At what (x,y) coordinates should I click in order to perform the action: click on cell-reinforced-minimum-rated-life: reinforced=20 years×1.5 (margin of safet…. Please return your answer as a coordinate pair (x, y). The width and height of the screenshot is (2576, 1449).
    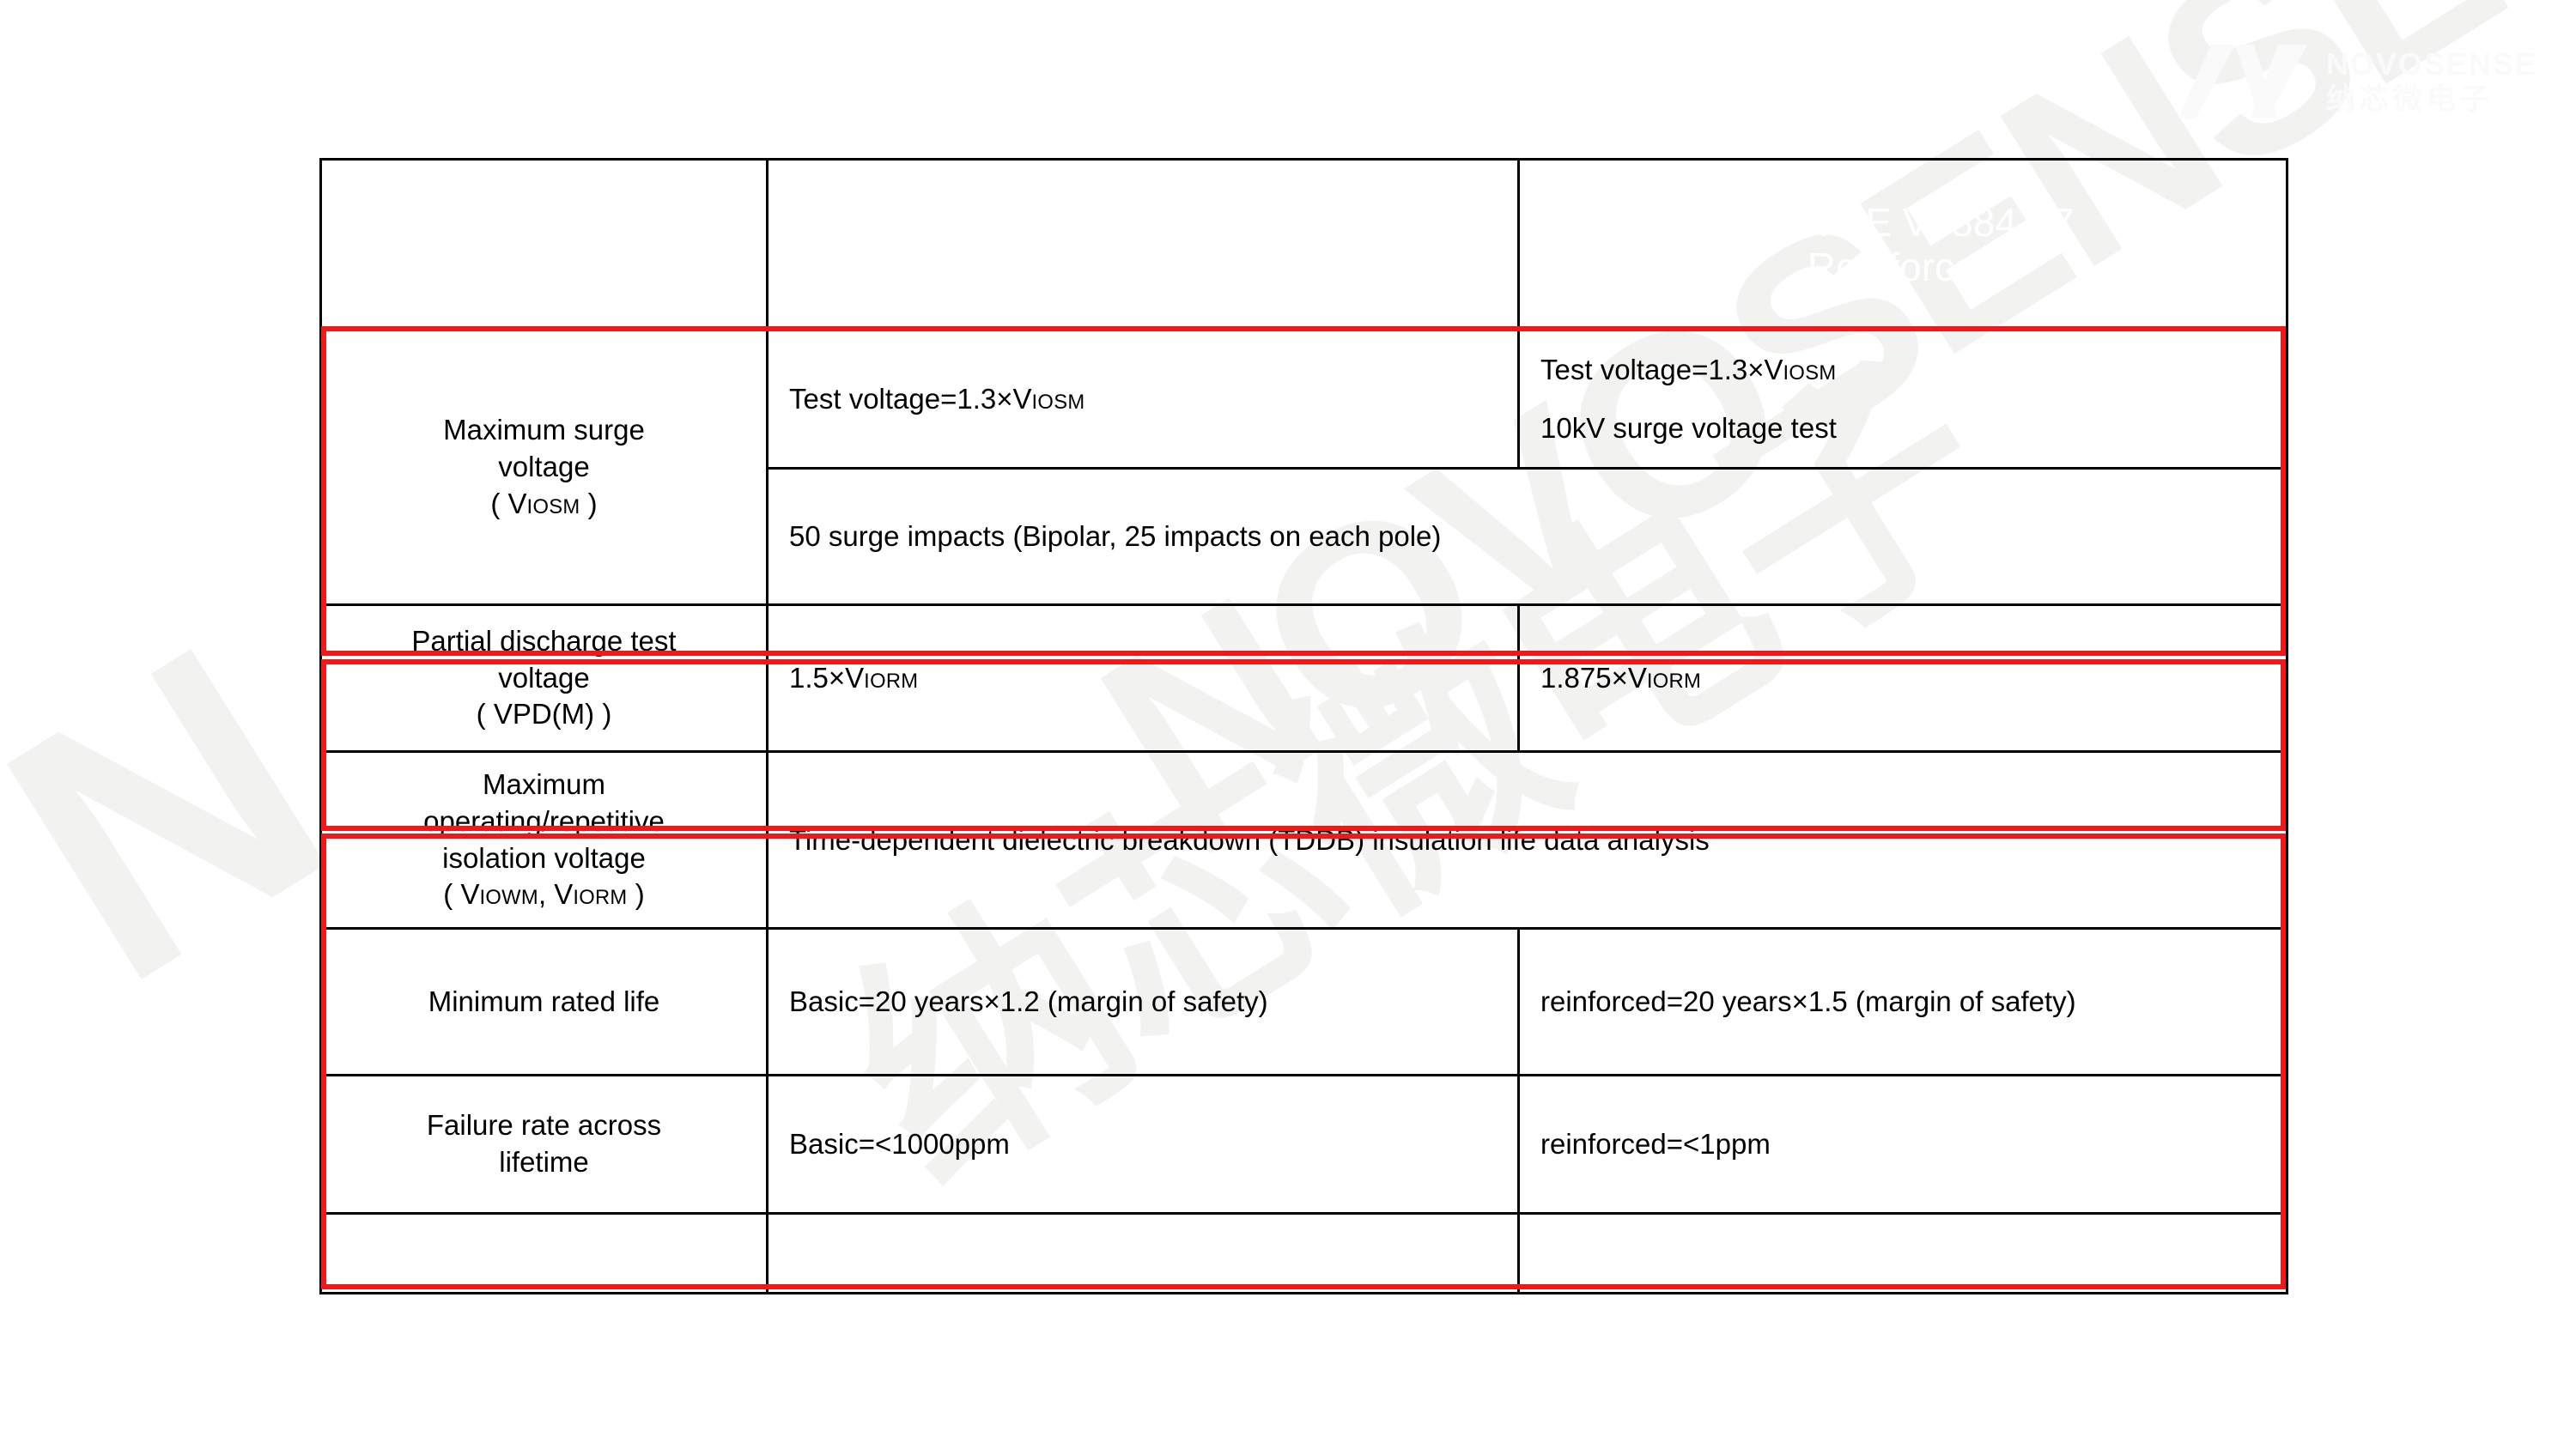
    Looking at the image, I should click on (1902, 1001).